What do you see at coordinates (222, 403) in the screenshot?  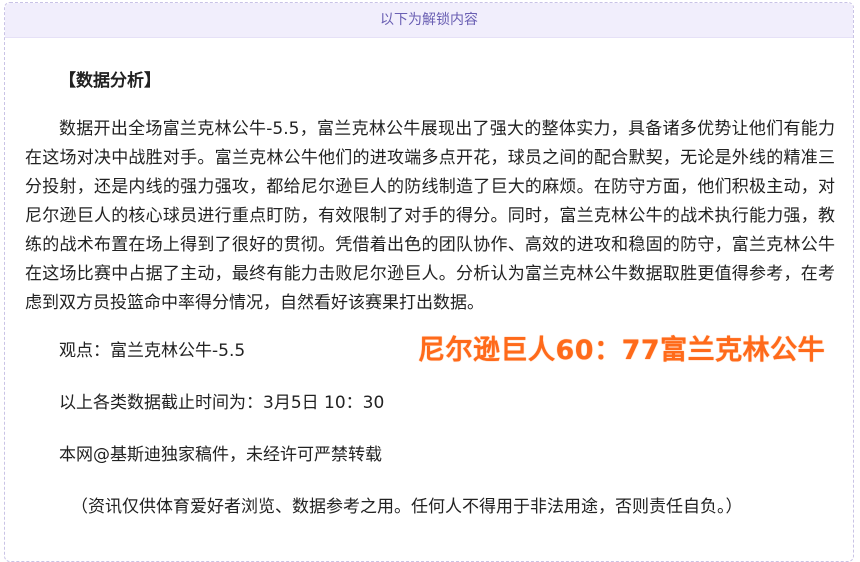 I see `data-time-line: 以上各类数据截止时间为：3月5日 10：30` at bounding box center [222, 403].